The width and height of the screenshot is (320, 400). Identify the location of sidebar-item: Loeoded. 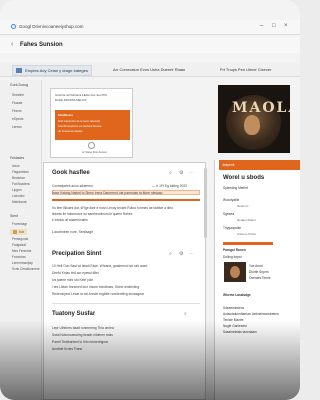
(18, 196).